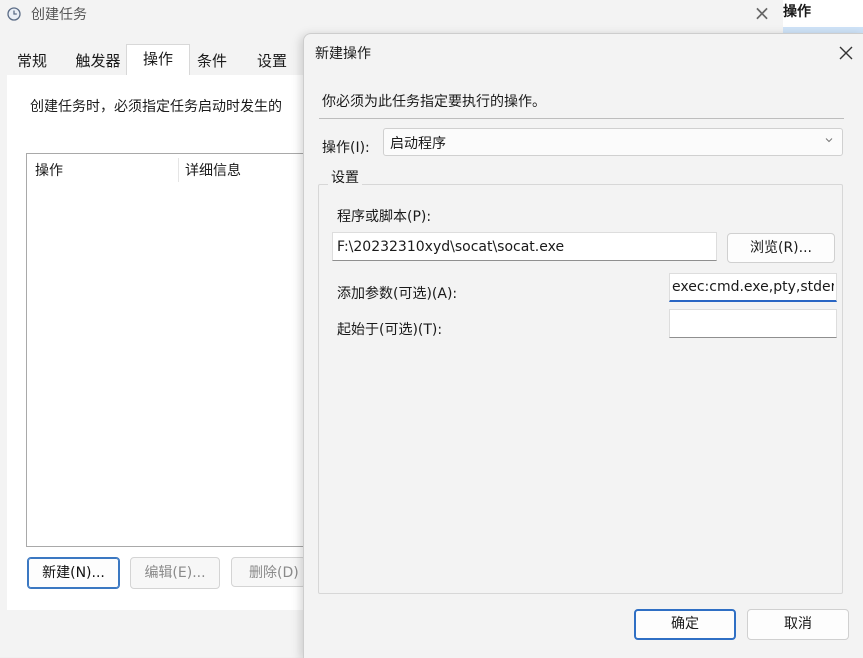 Image resolution: width=863 pixels, height=658 pixels. I want to click on window-title: 创建任务, so click(59, 15).